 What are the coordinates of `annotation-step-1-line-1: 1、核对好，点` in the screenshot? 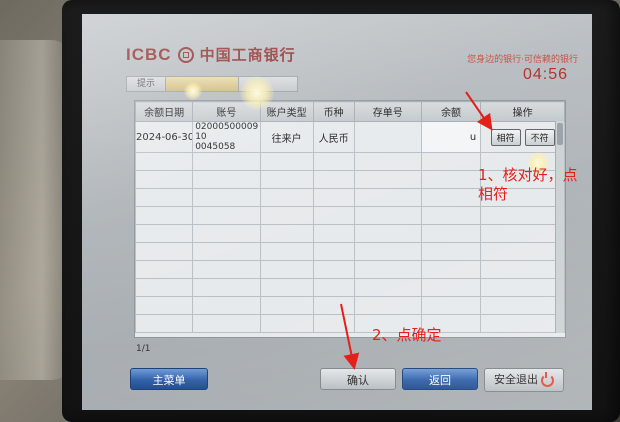 It's located at (528, 175).